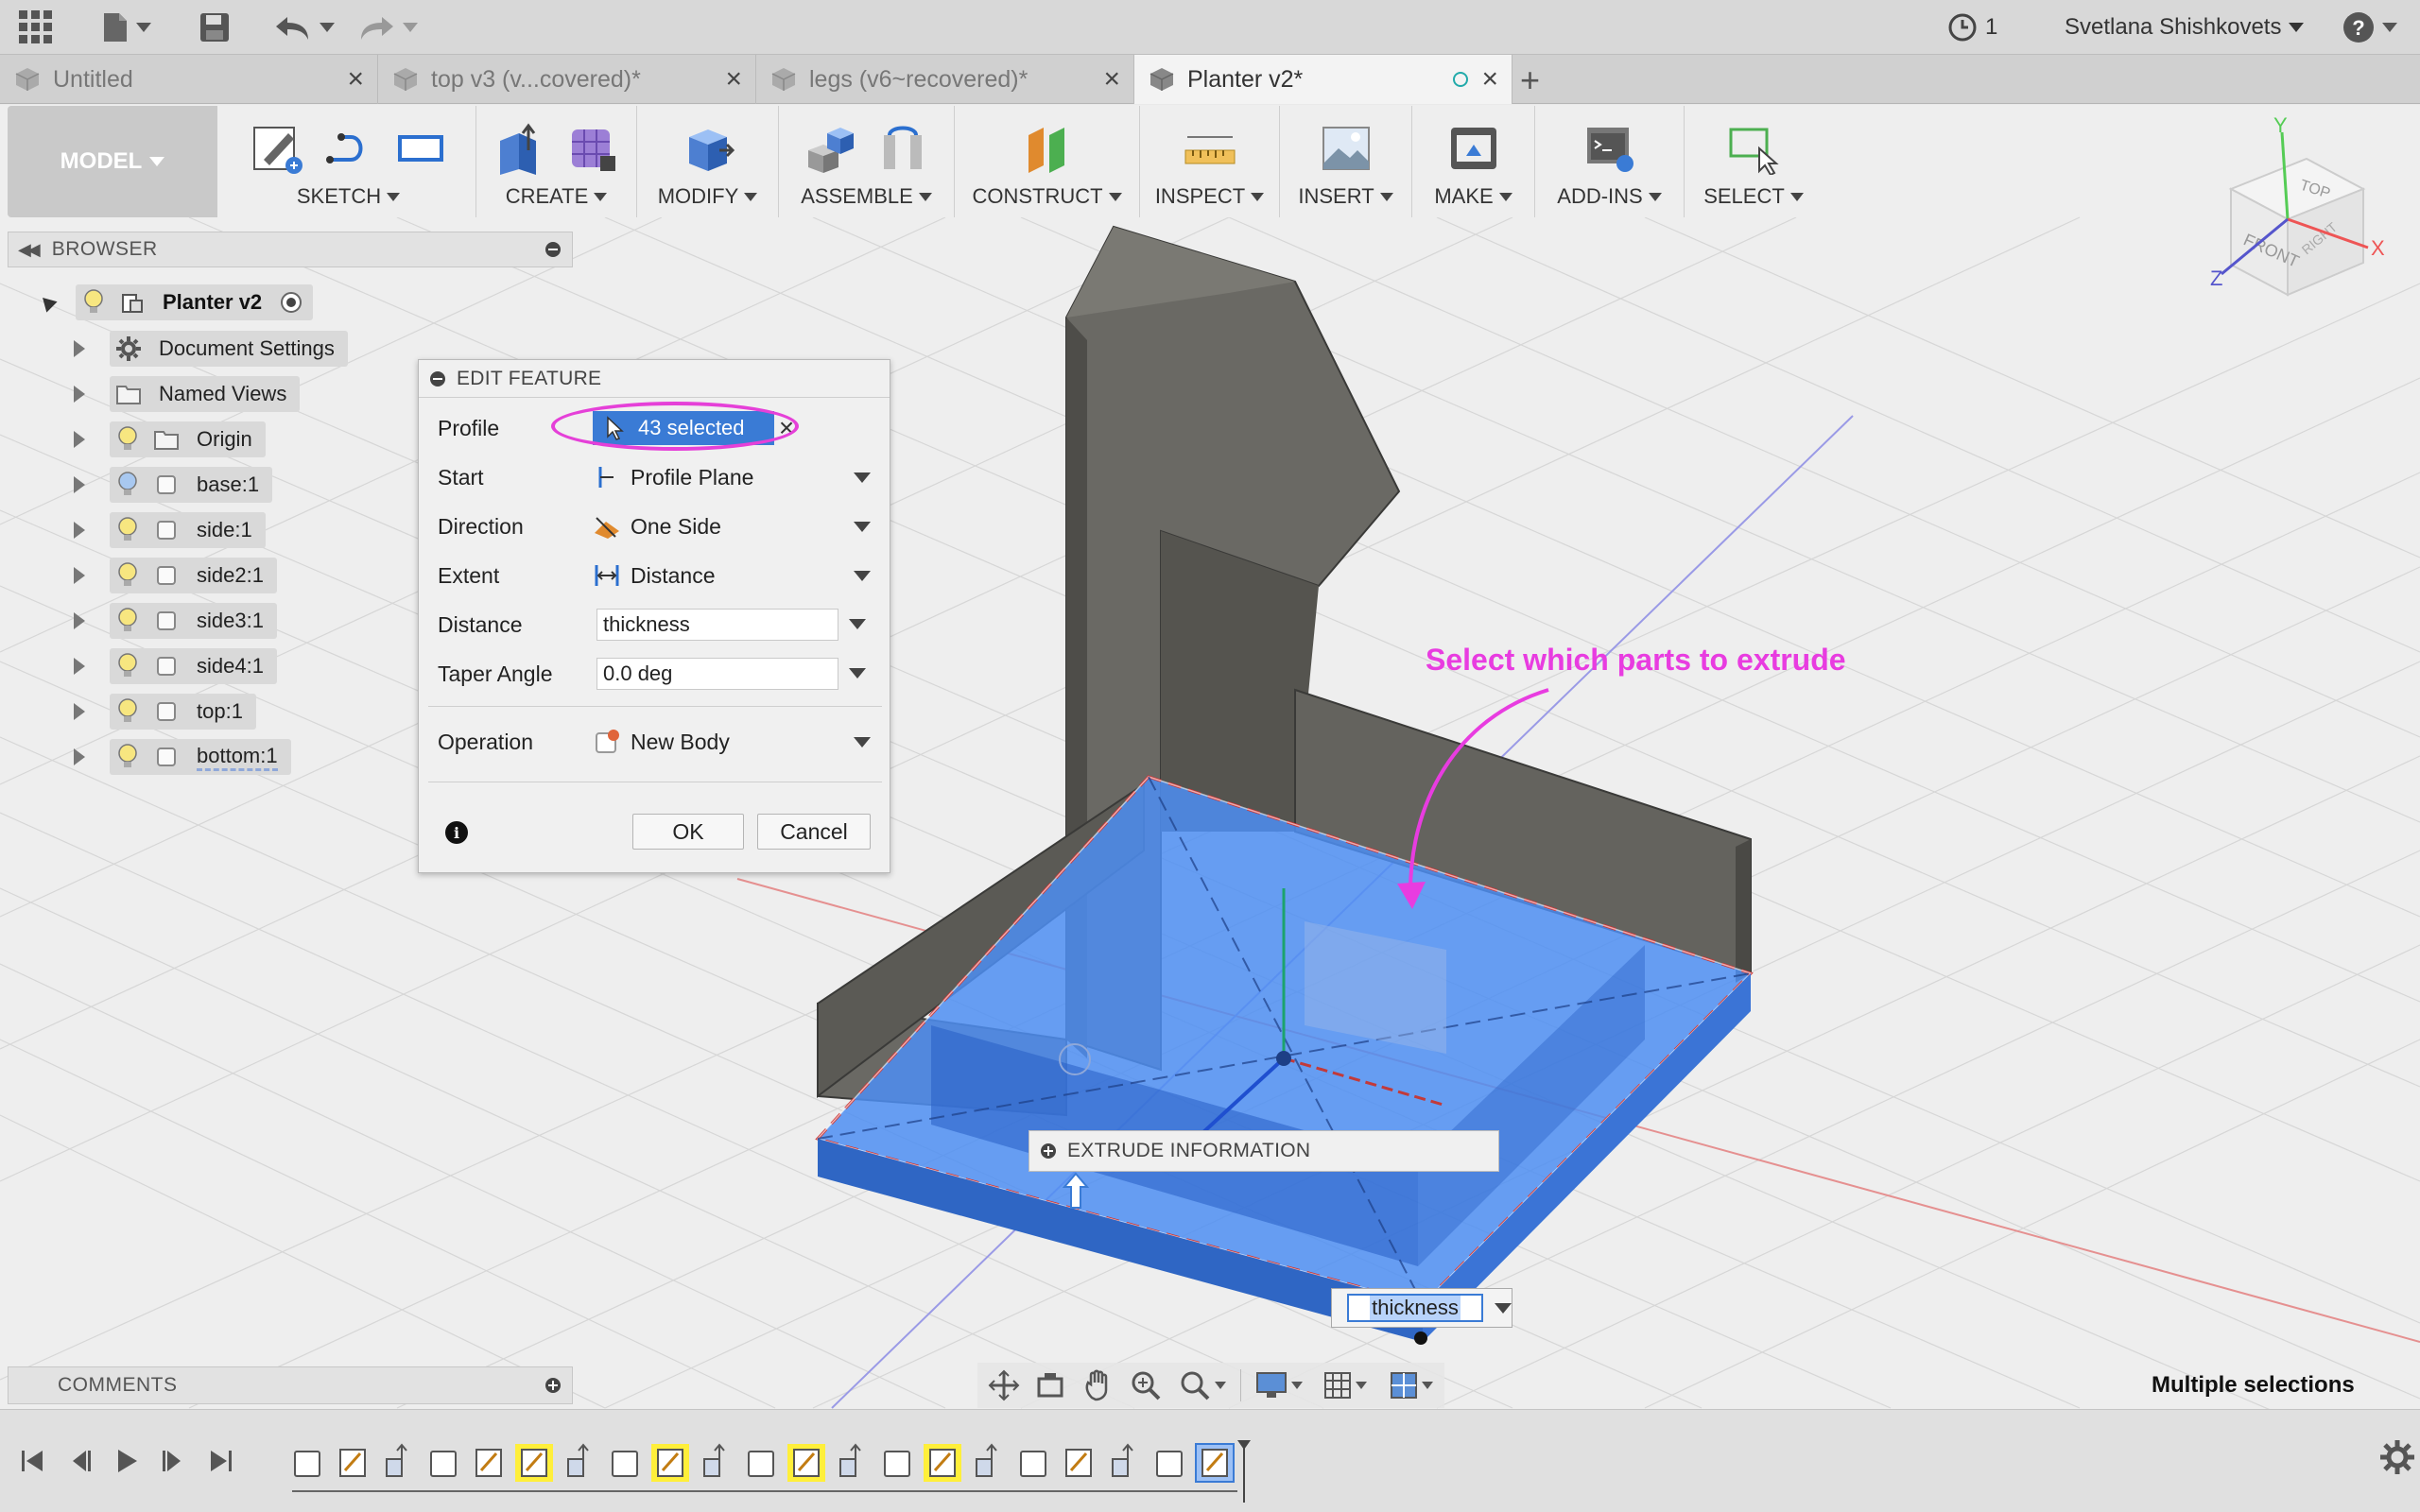 This screenshot has width=2420, height=1512. What do you see at coordinates (1210, 148) in the screenshot?
I see `measure-icon` at bounding box center [1210, 148].